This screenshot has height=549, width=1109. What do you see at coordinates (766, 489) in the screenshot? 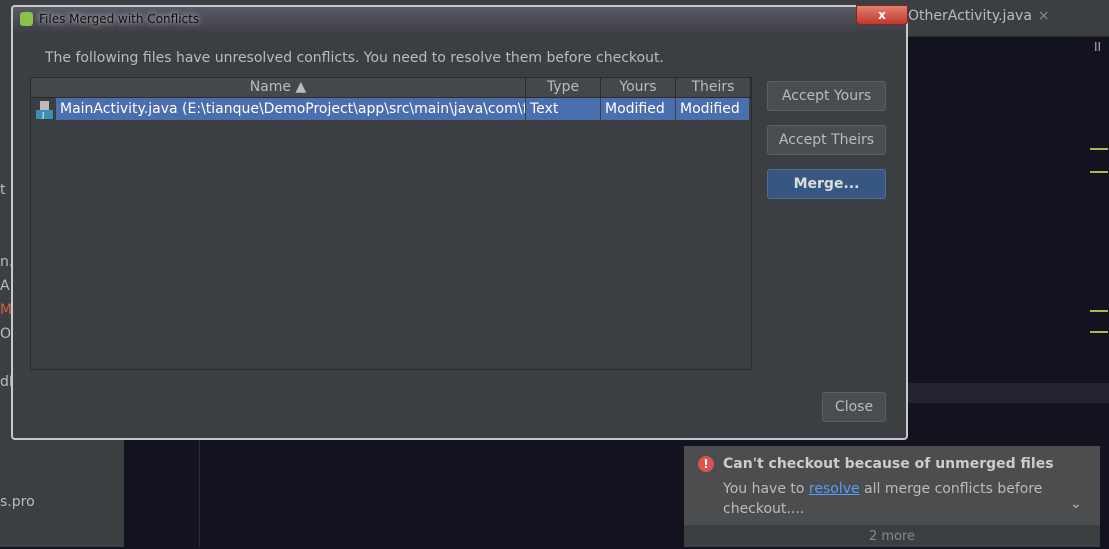
I see `body-text: You have to` at bounding box center [766, 489].